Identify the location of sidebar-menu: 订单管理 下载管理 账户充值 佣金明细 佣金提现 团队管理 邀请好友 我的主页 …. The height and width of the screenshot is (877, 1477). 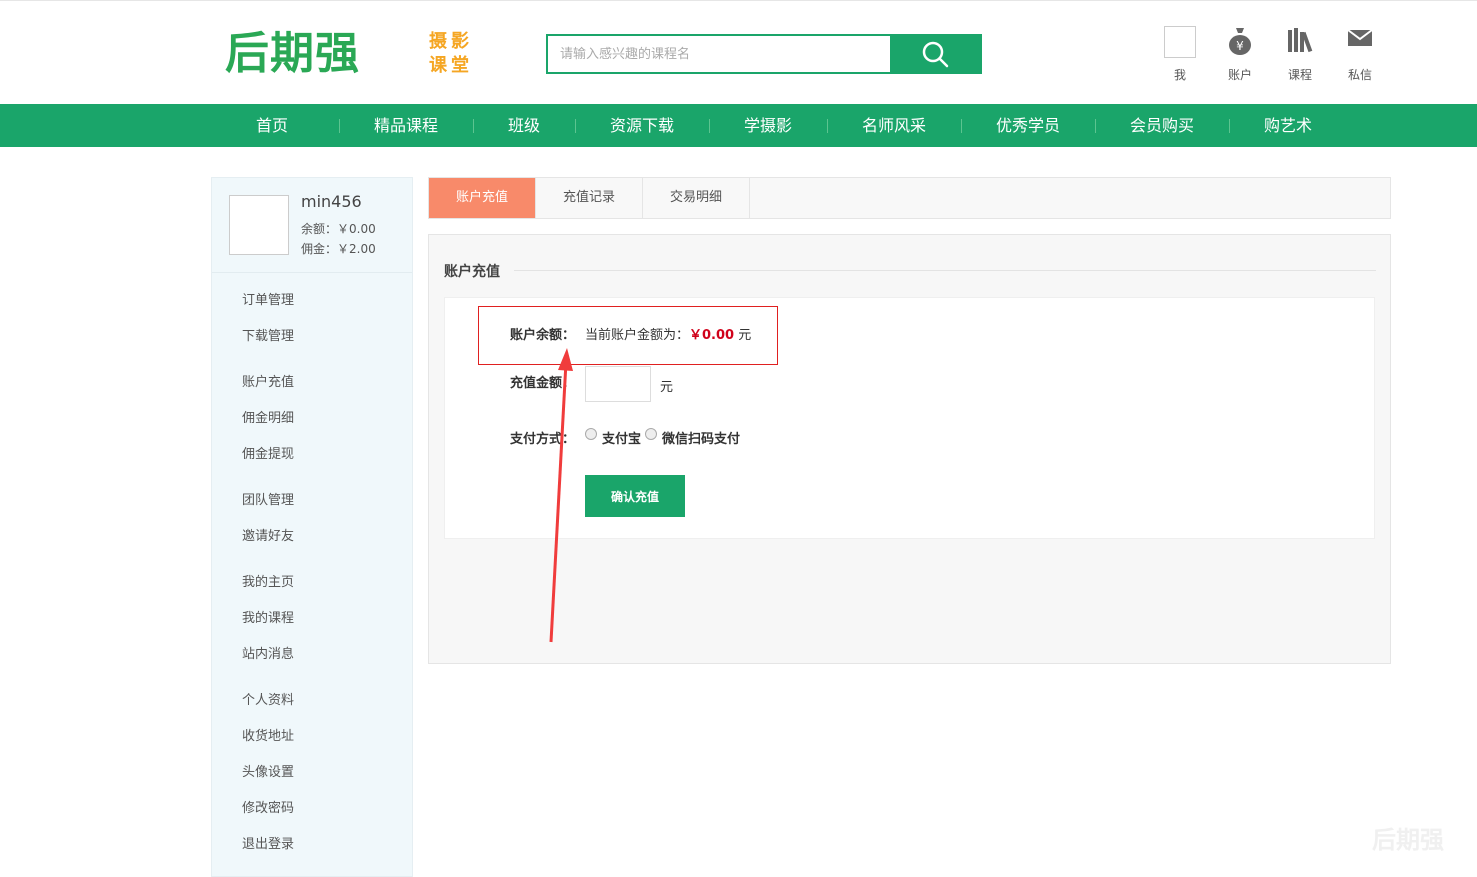
(312, 568).